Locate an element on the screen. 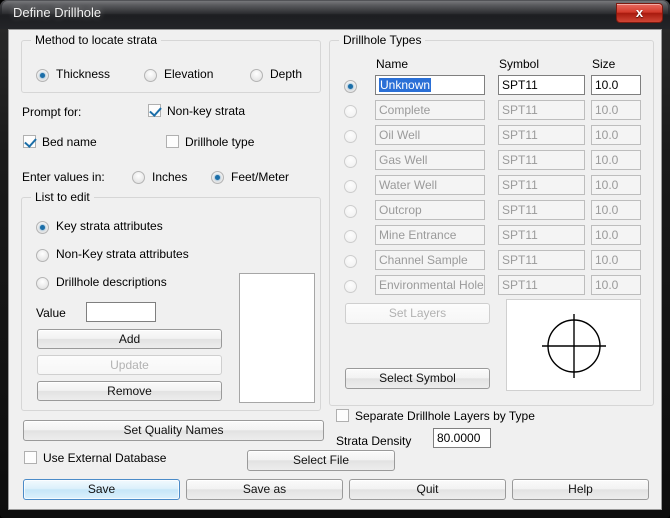  symbol-input-0: SPT11 is located at coordinates (541, 85).